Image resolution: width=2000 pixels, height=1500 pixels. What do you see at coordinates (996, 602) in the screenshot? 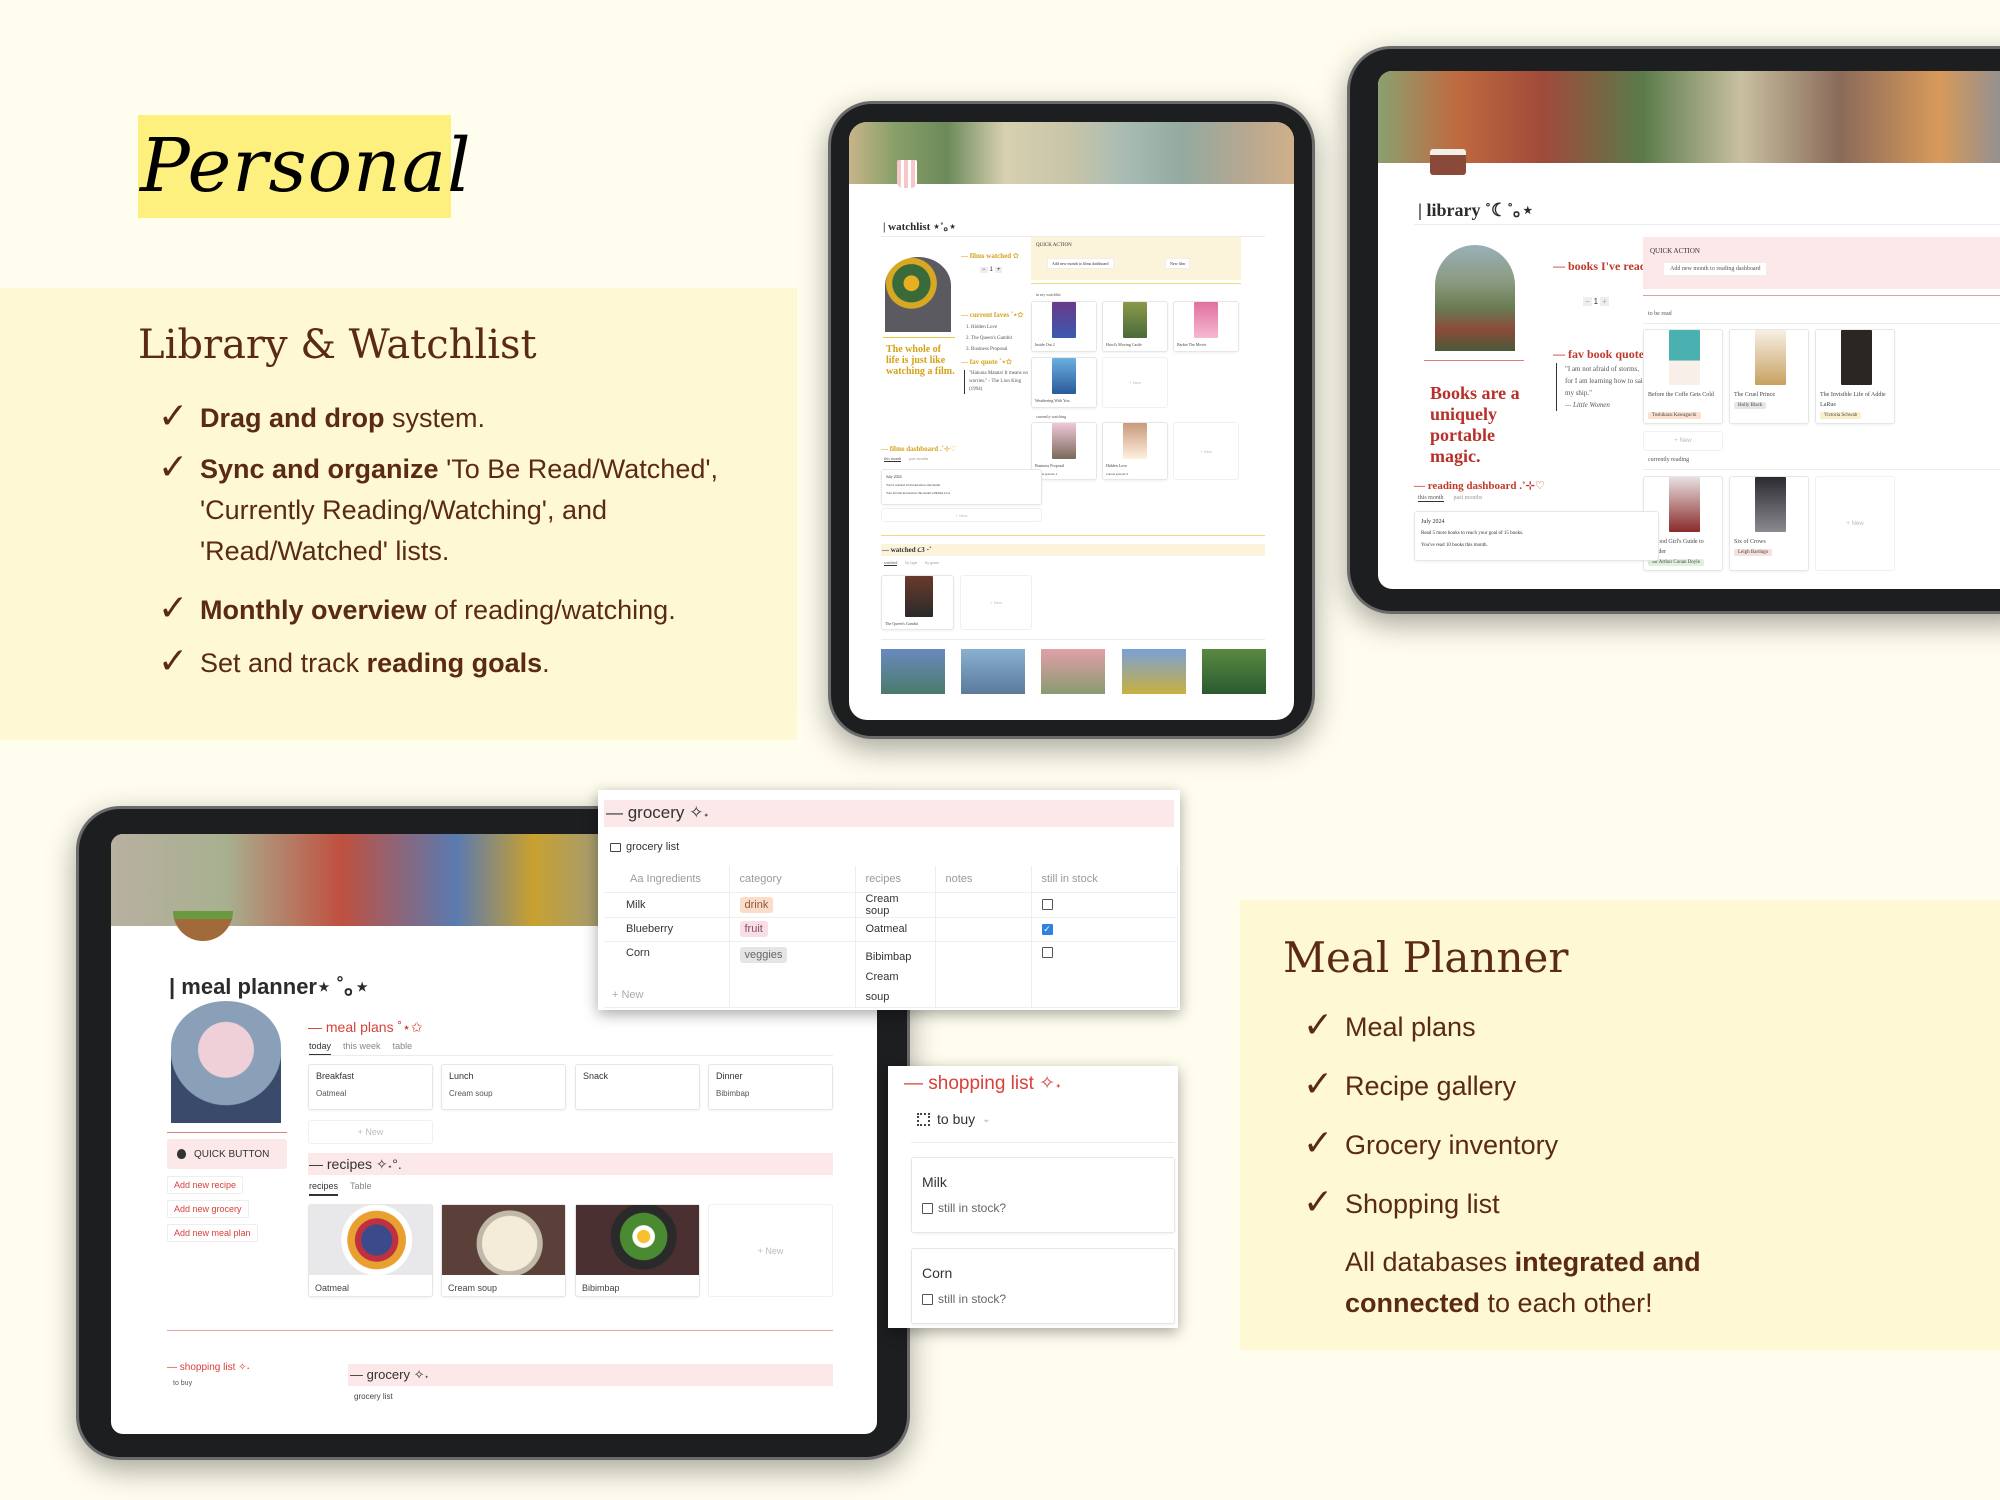
I see `new-watched-card: + New` at bounding box center [996, 602].